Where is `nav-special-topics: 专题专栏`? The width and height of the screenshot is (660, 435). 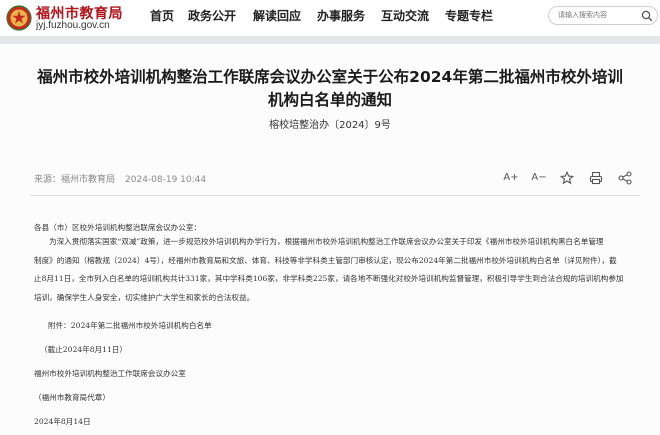 nav-special-topics: 专题专栏 is located at coordinates (469, 18).